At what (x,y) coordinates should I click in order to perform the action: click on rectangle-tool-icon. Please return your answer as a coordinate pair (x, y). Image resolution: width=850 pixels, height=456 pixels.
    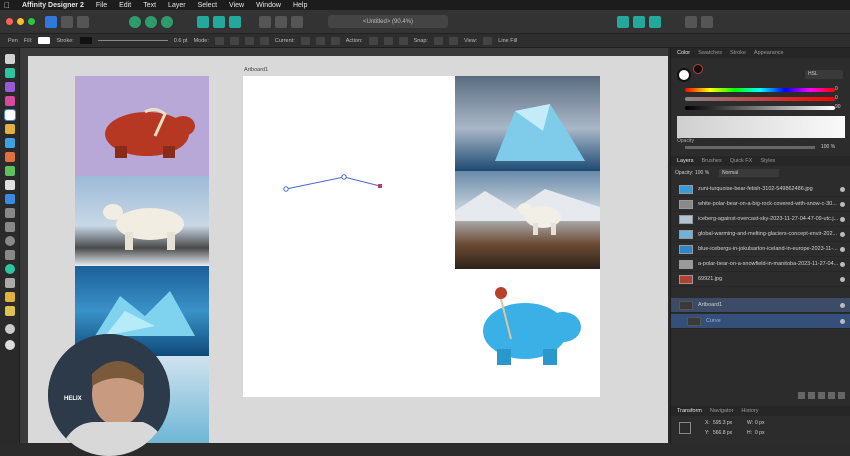
    Looking at the image, I should click on (10, 227).